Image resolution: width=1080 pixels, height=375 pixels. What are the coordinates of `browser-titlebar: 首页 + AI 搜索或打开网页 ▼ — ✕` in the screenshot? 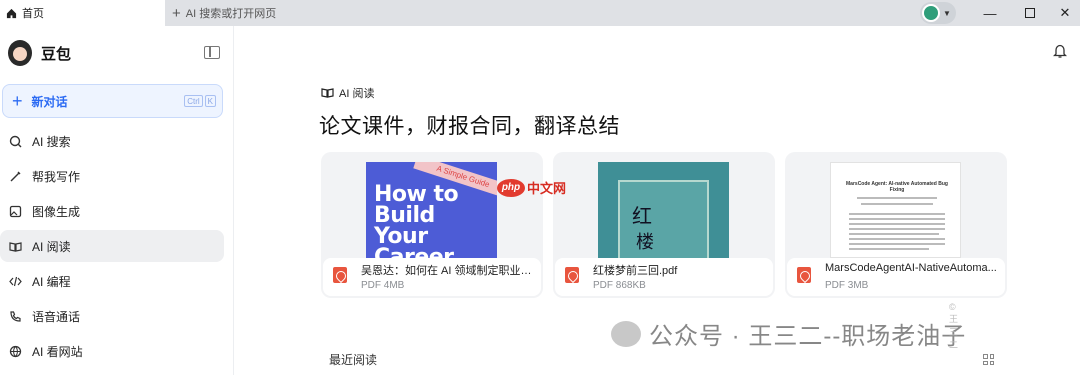 It's located at (540, 13).